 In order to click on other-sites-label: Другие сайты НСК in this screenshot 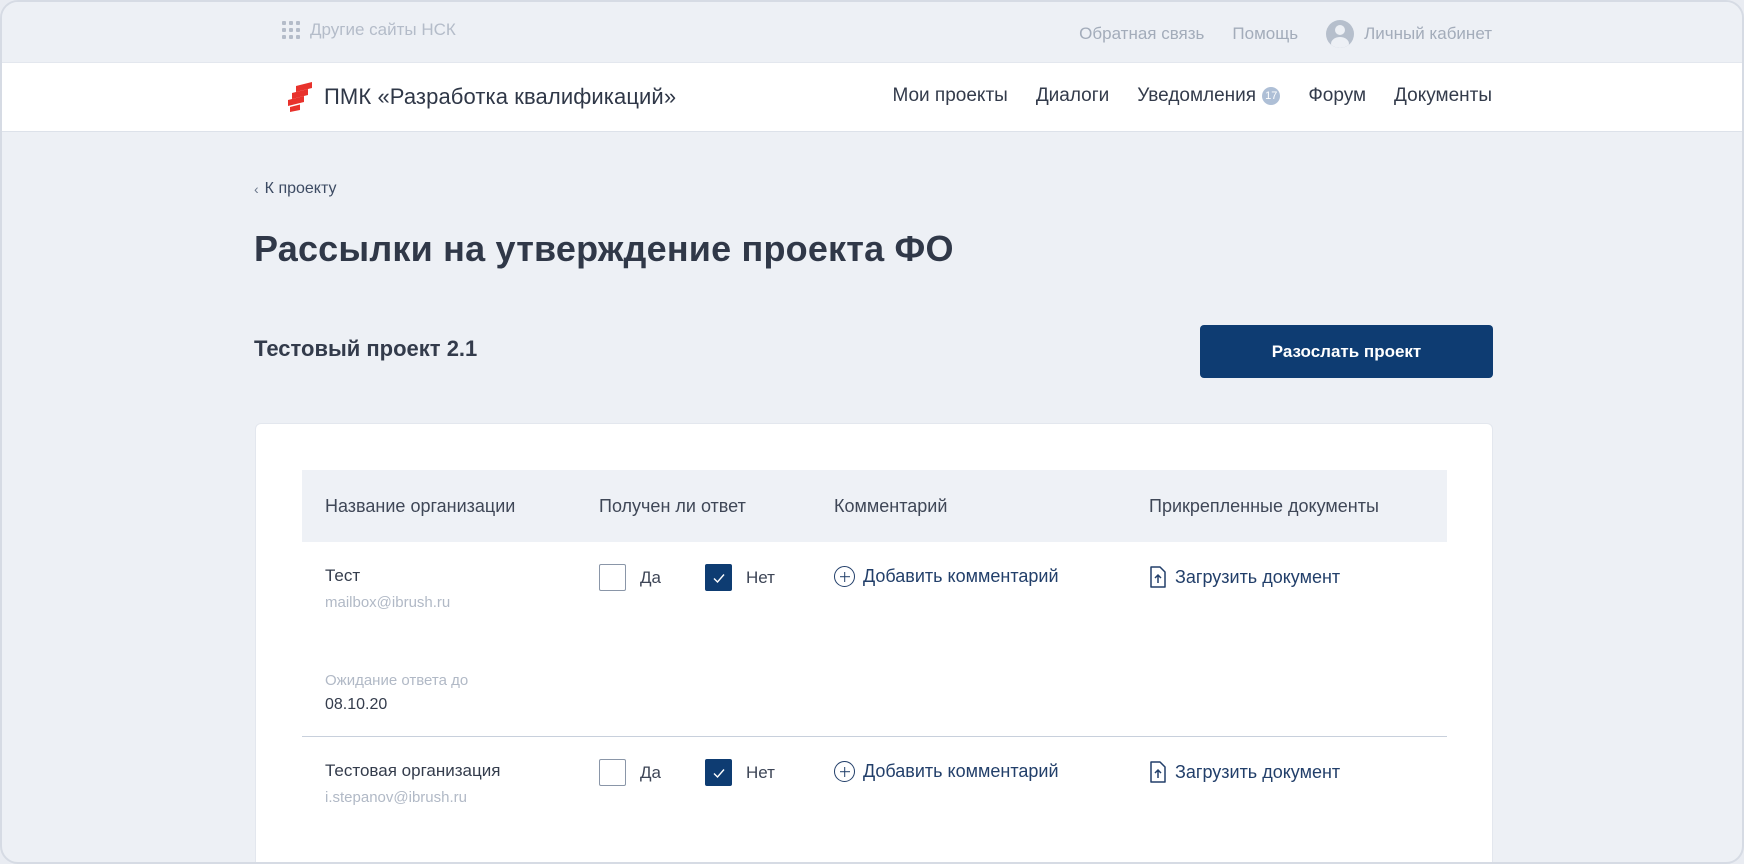, I will do `click(383, 29)`.